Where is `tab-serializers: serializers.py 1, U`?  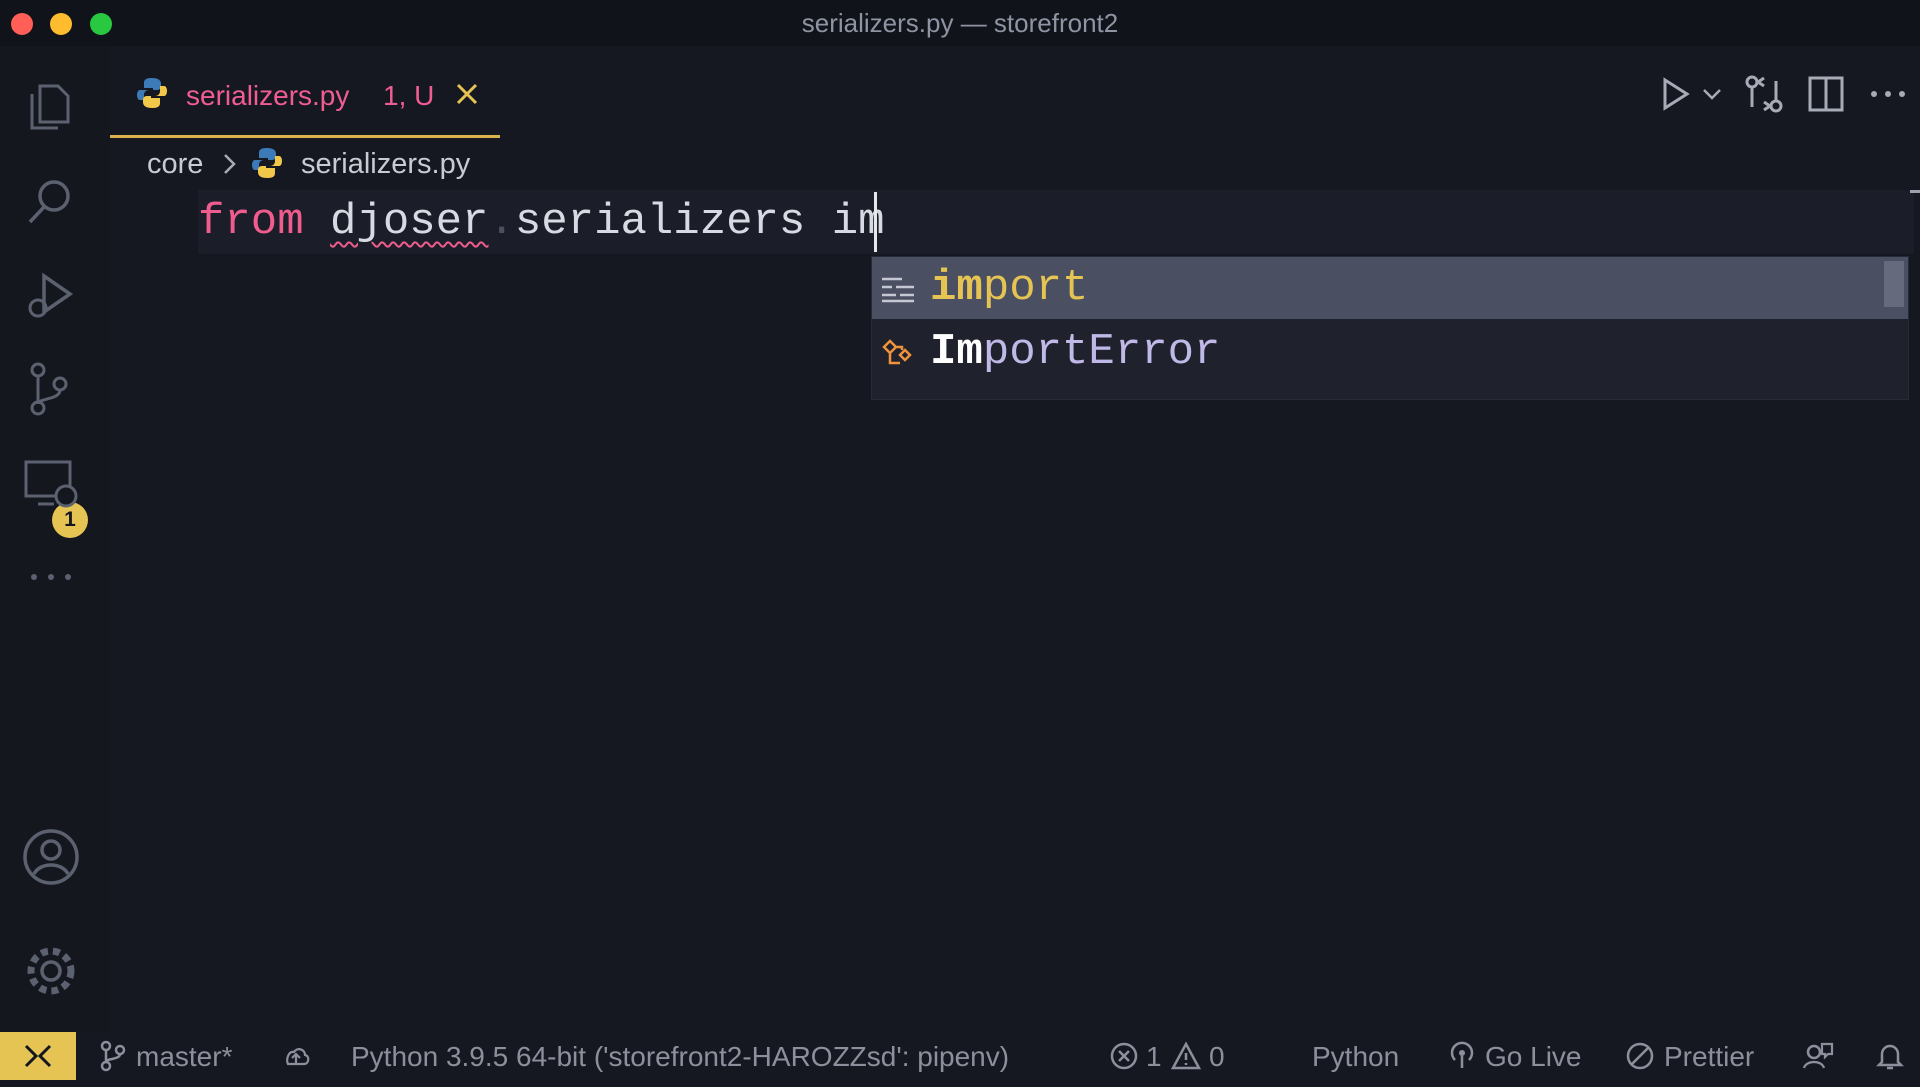
tab-serializers: serializers.py 1, U is located at coordinates (305, 92).